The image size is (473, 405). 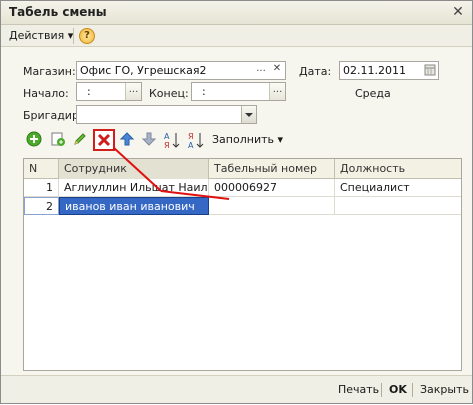 I want to click on annotation-arrow, so click(x=171, y=173).